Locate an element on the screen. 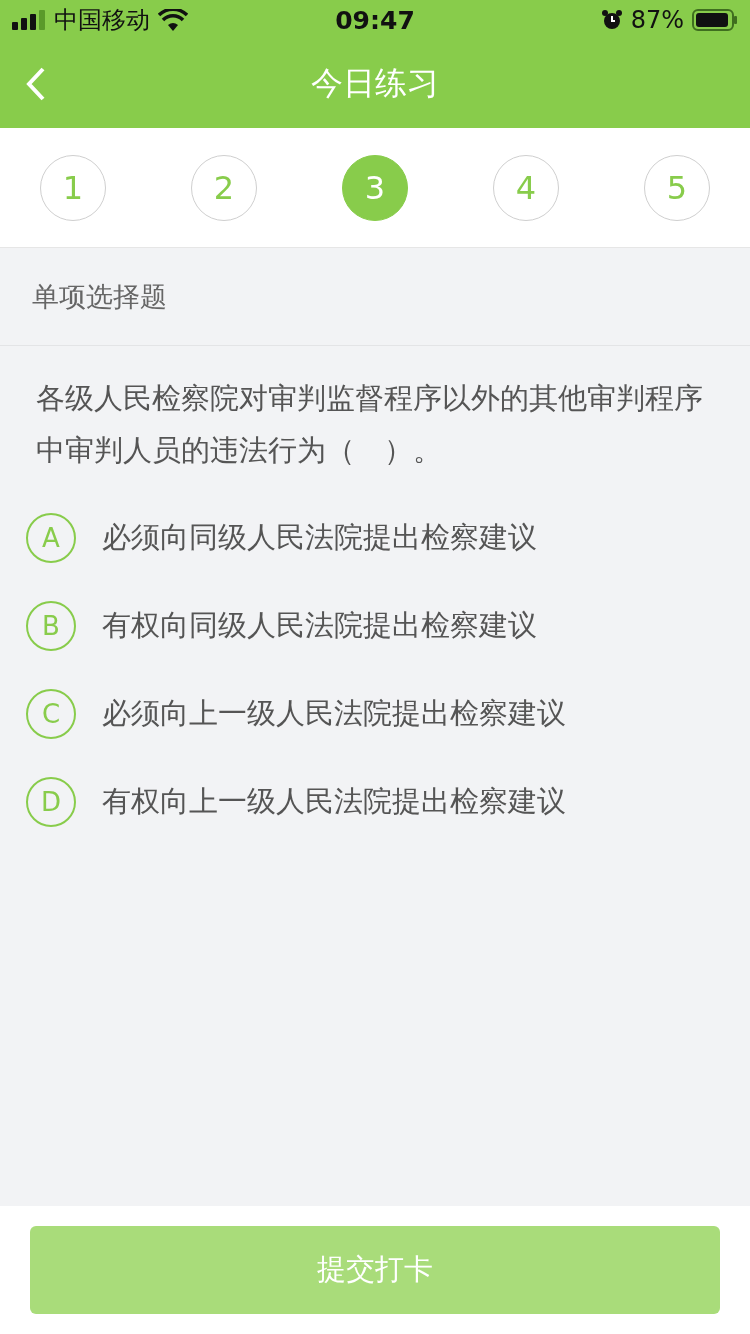 The height and width of the screenshot is (1334, 750). option-text: 有权向上一级人民法院提出检察建议 is located at coordinates (334, 802).